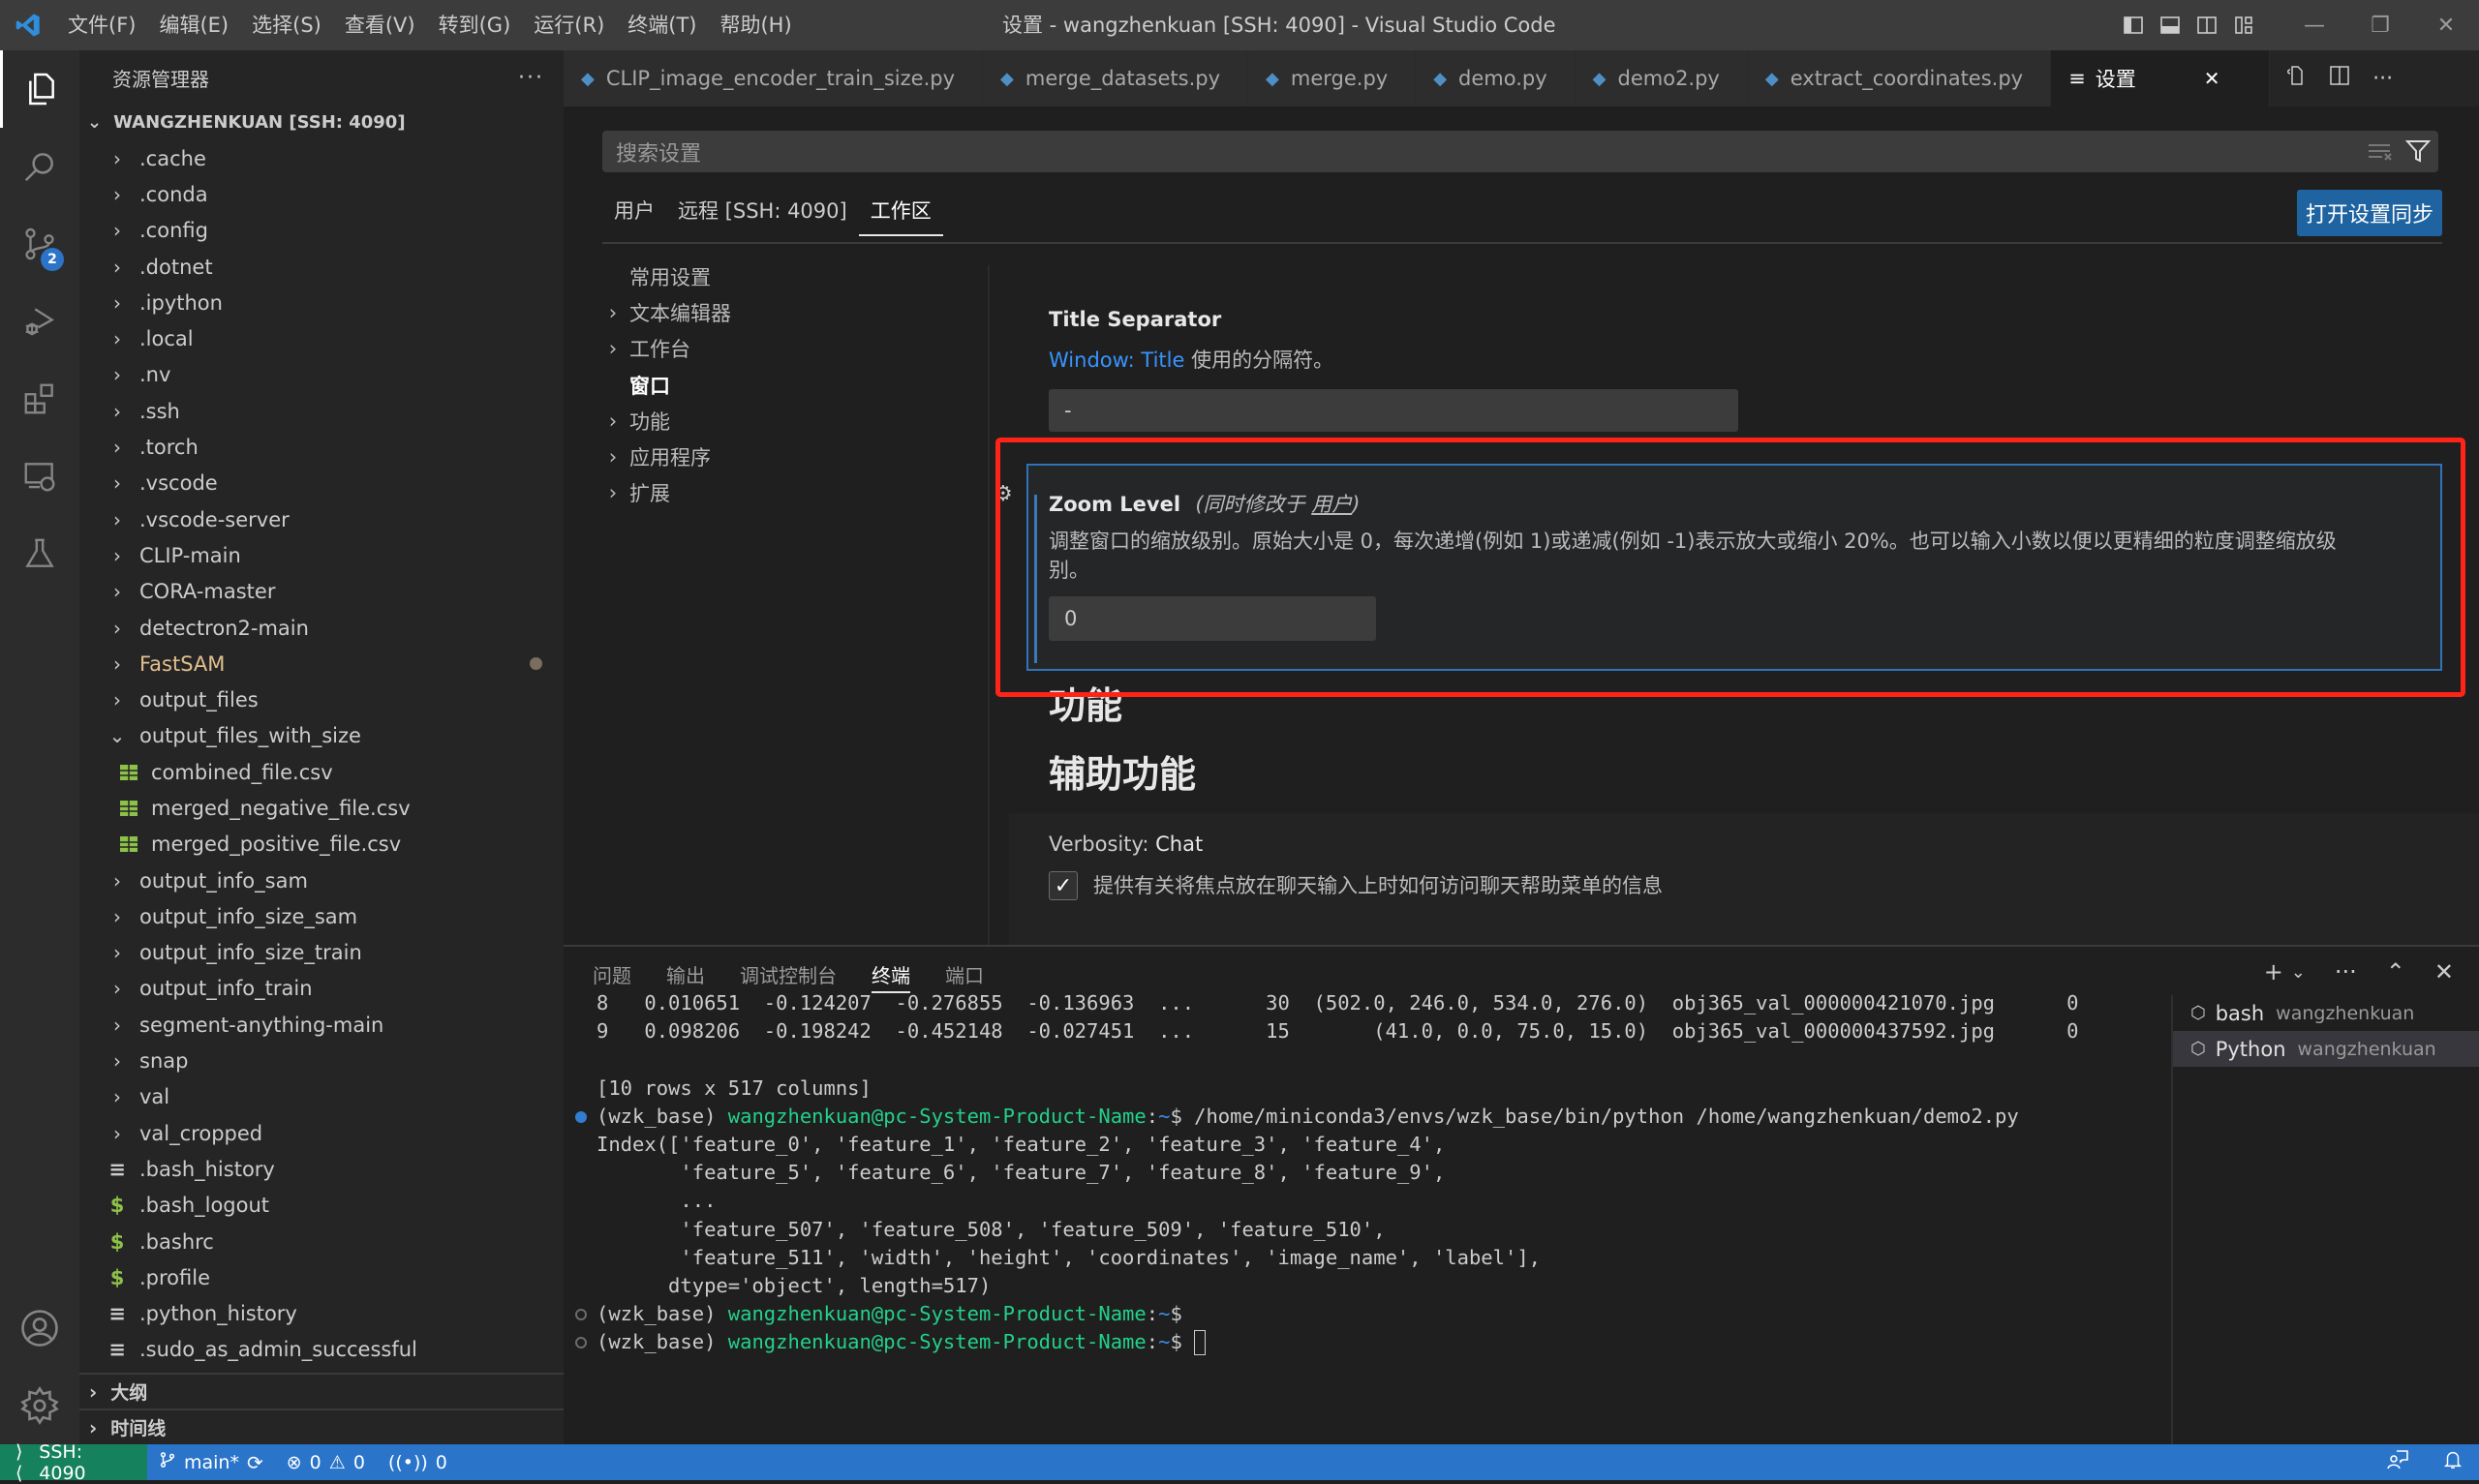  I want to click on search-icon, so click(39, 166).